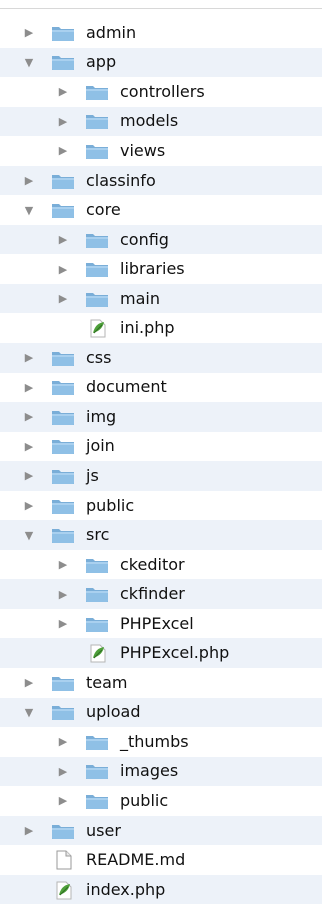 This screenshot has height=906, width=322. I want to click on tree-row: ▼ core, so click(161, 210).